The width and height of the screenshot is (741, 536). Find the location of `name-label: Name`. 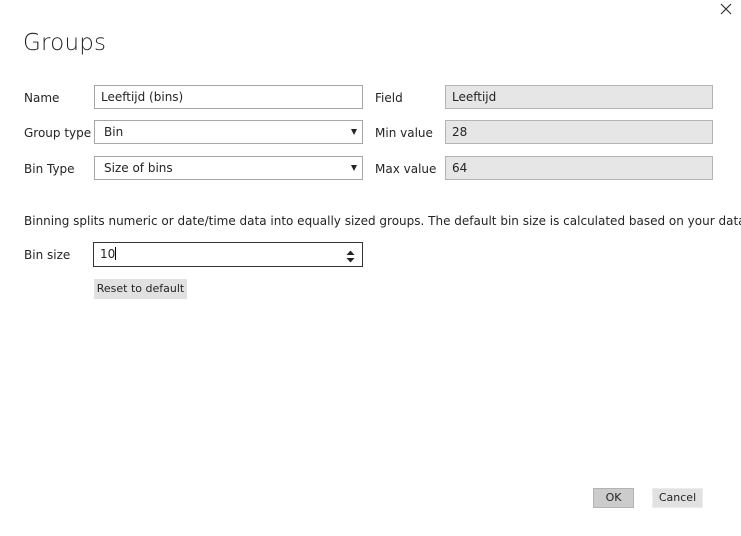

name-label: Name is located at coordinates (42, 98).